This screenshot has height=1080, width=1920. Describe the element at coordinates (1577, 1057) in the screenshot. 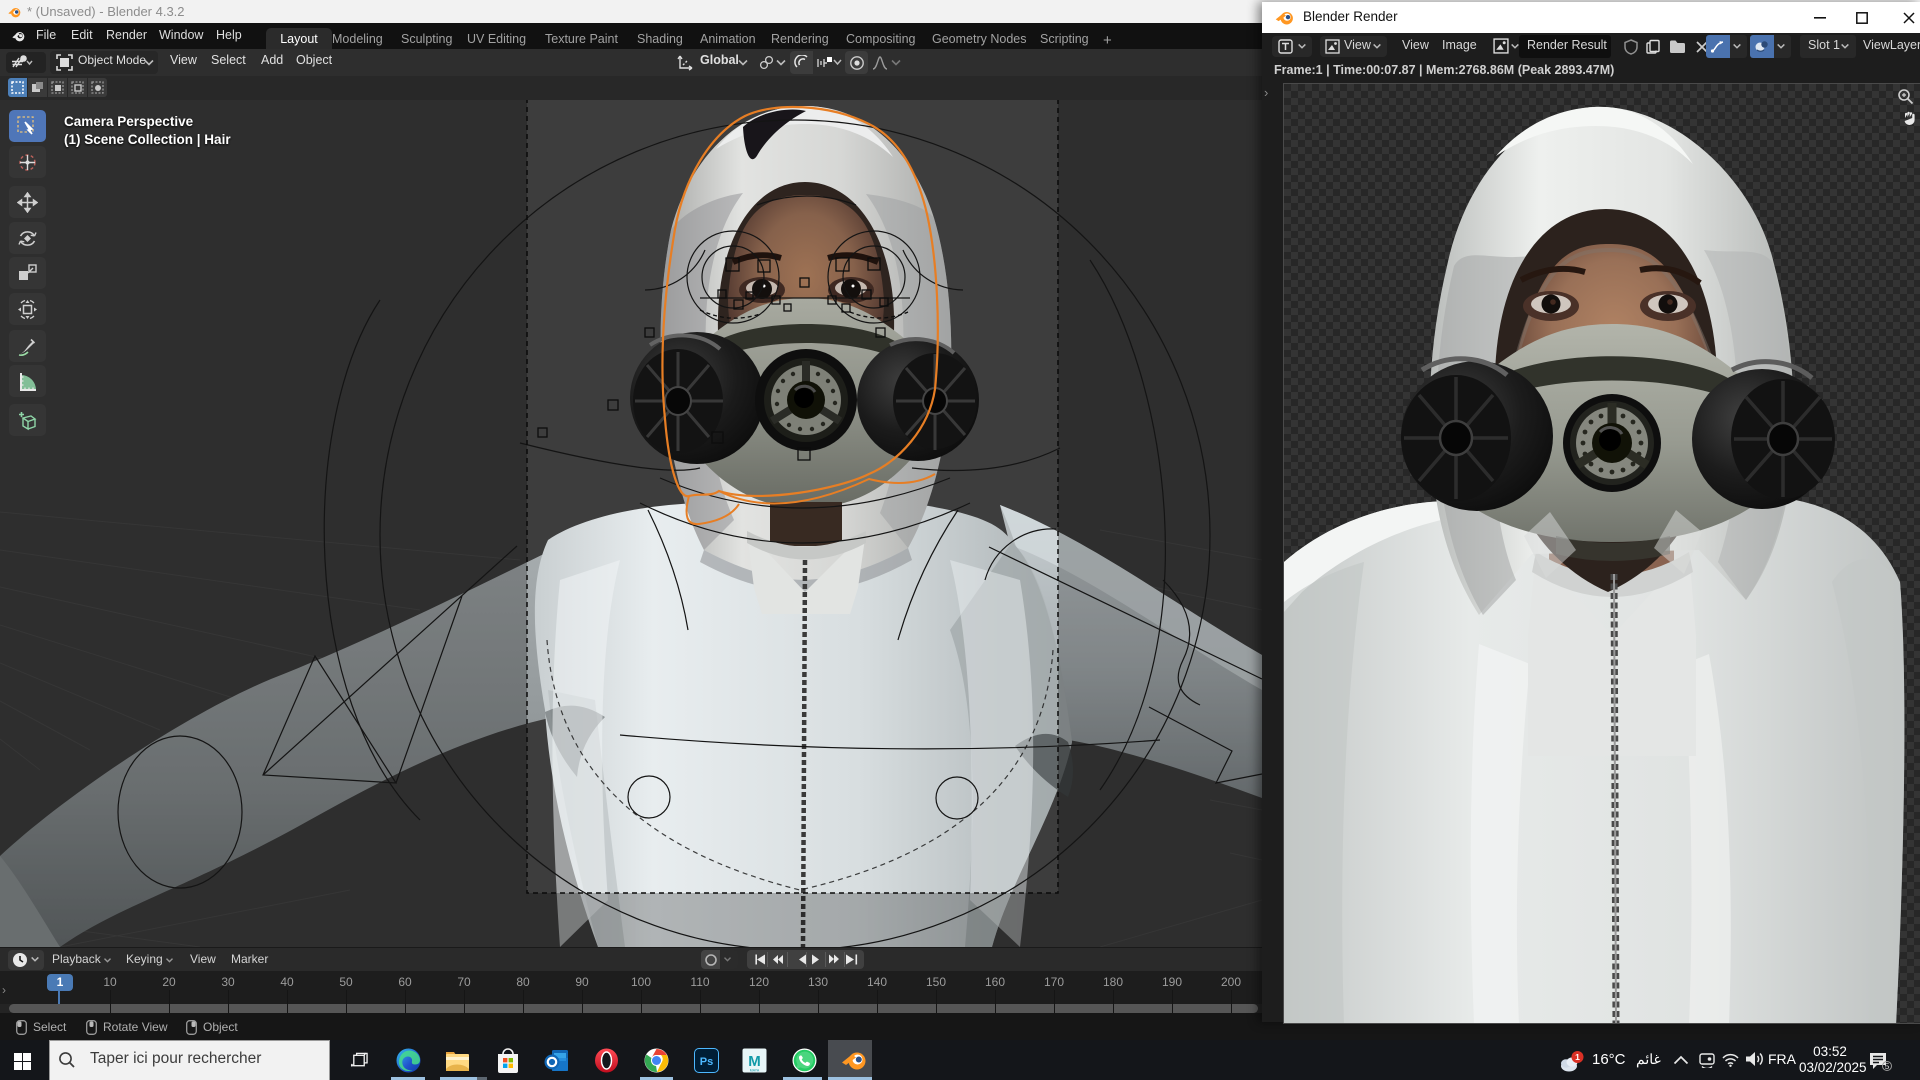

I see `svg-text: 1` at that location.